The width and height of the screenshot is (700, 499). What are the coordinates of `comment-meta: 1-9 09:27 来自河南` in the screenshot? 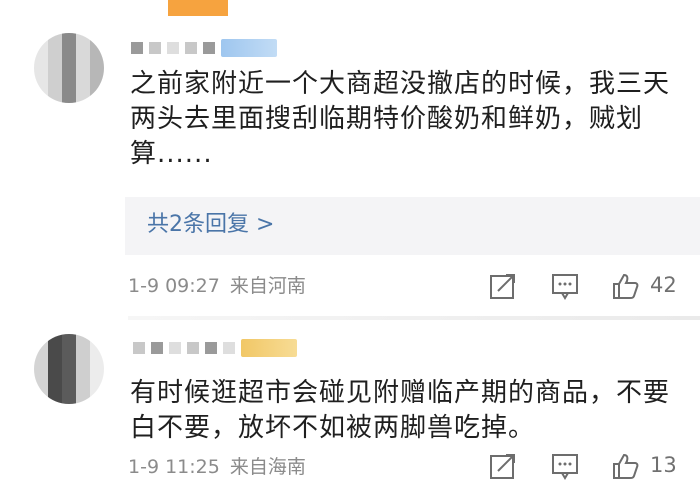 It's located at (222, 286).